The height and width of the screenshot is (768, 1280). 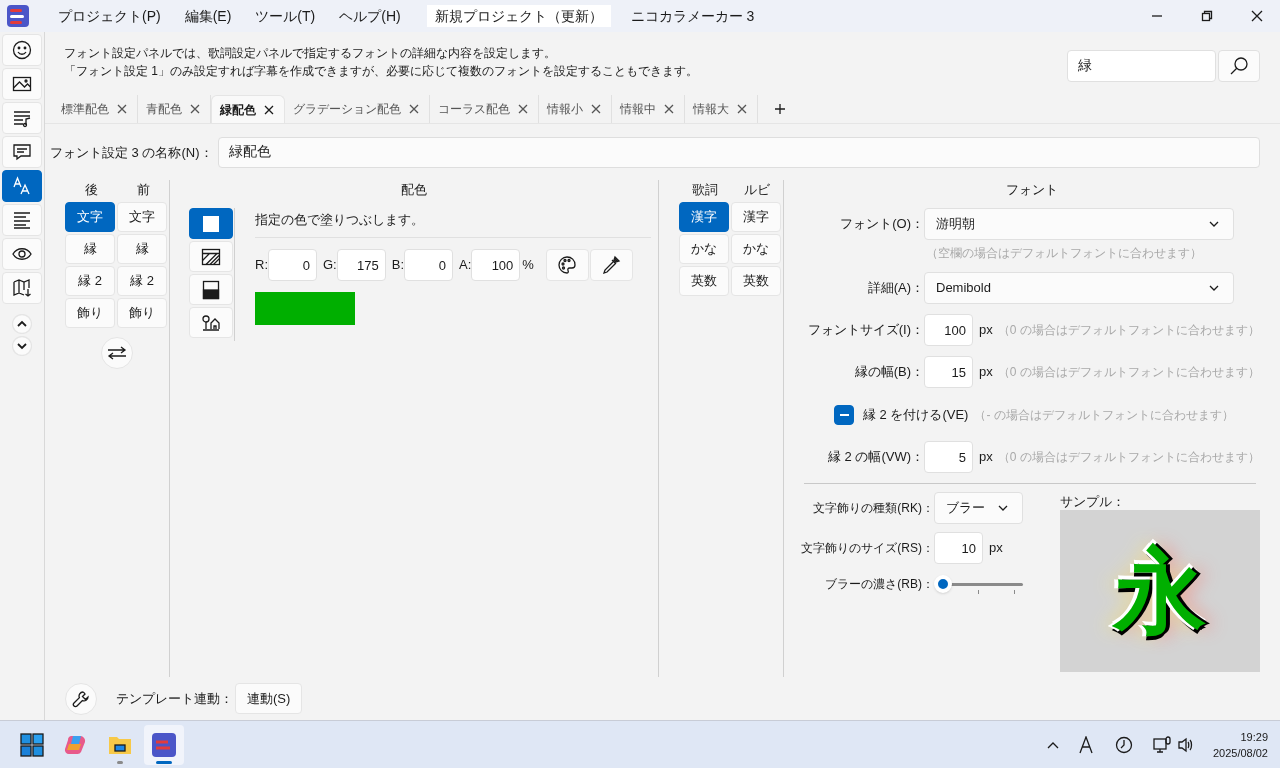 I want to click on menu-item: 編集(E), so click(x=208, y=16).